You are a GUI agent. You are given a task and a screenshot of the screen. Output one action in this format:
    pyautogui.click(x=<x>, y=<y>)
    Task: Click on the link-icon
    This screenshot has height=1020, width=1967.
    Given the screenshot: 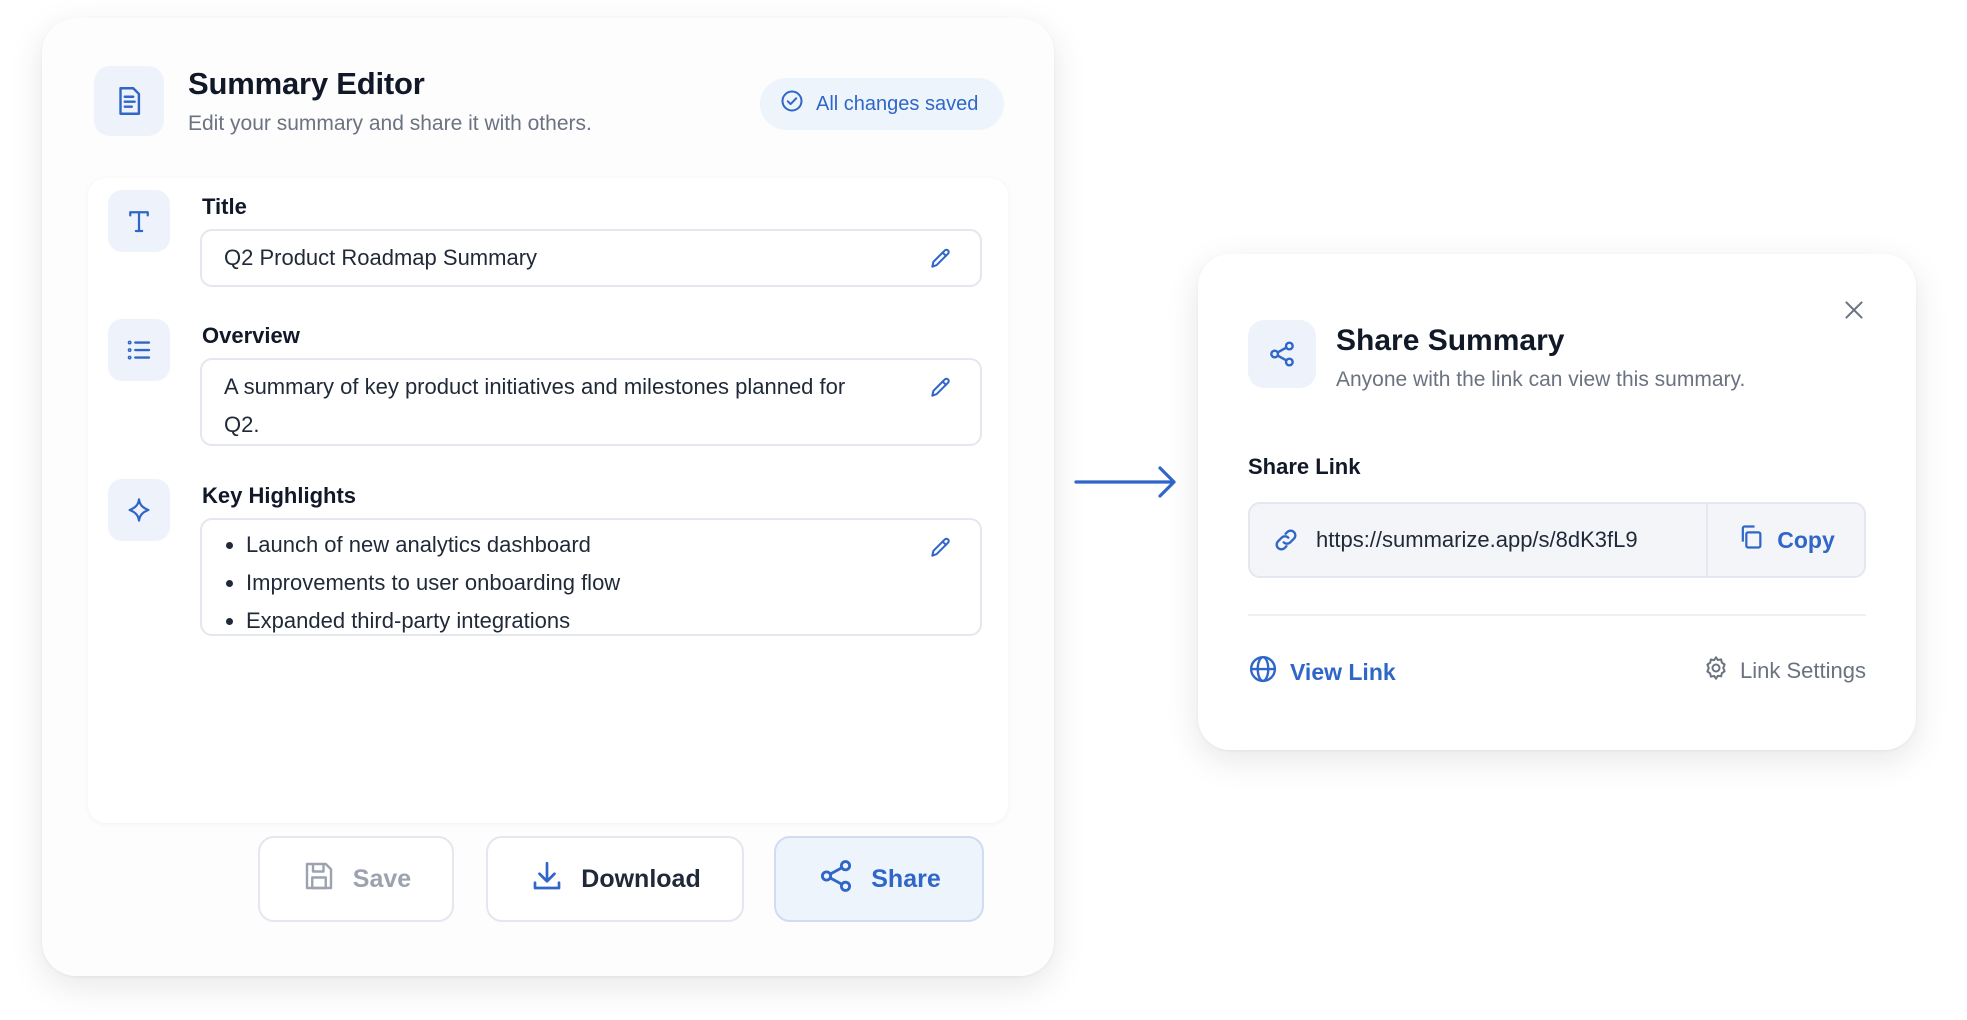 What is the action you would take?
    pyautogui.click(x=1286, y=542)
    